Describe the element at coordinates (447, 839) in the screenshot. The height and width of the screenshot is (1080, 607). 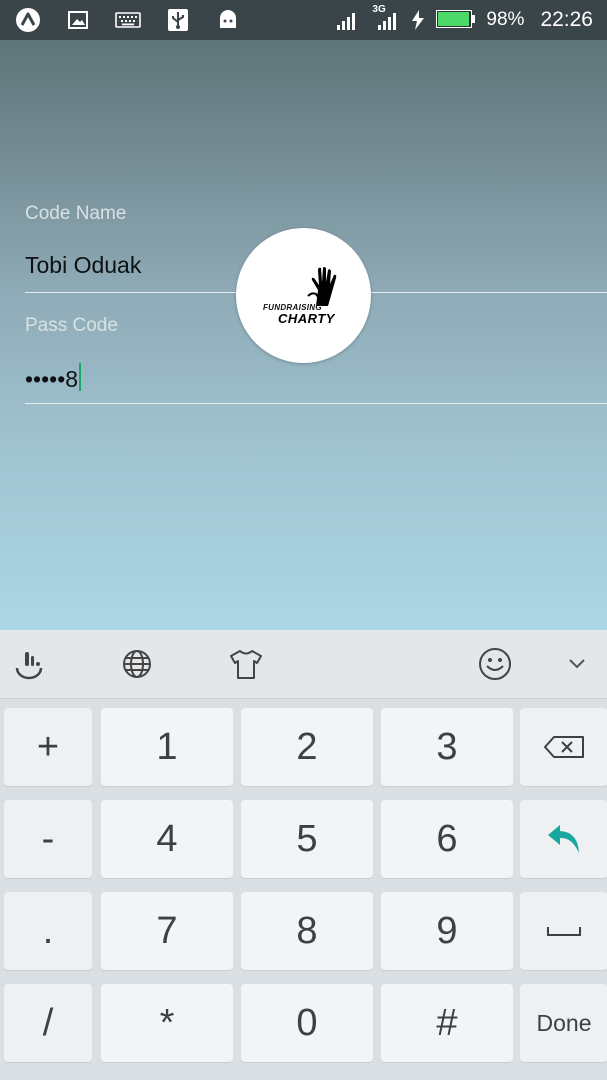
I see `key-6: 6` at that location.